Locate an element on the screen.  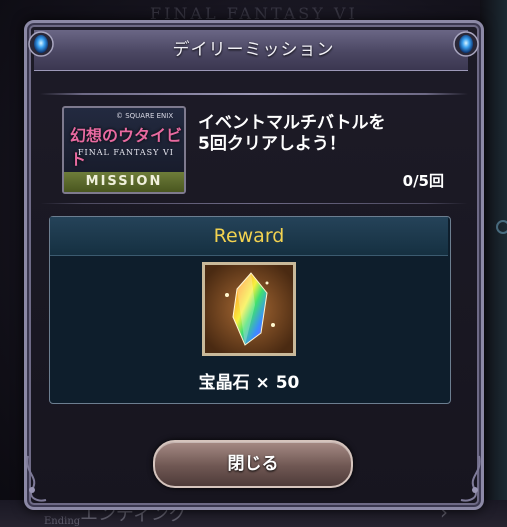
banner-logo: 幻想のウタイビト is located at coordinates (126, 147).